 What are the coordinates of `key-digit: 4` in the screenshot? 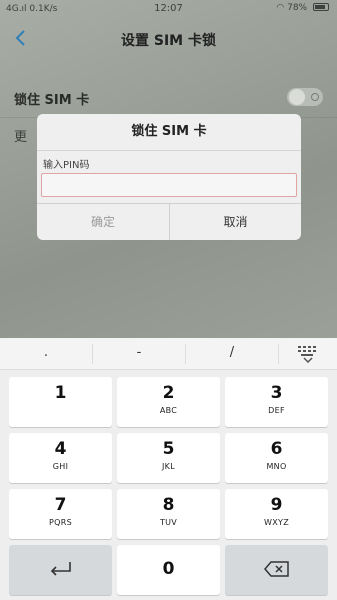 It's located at (60, 449).